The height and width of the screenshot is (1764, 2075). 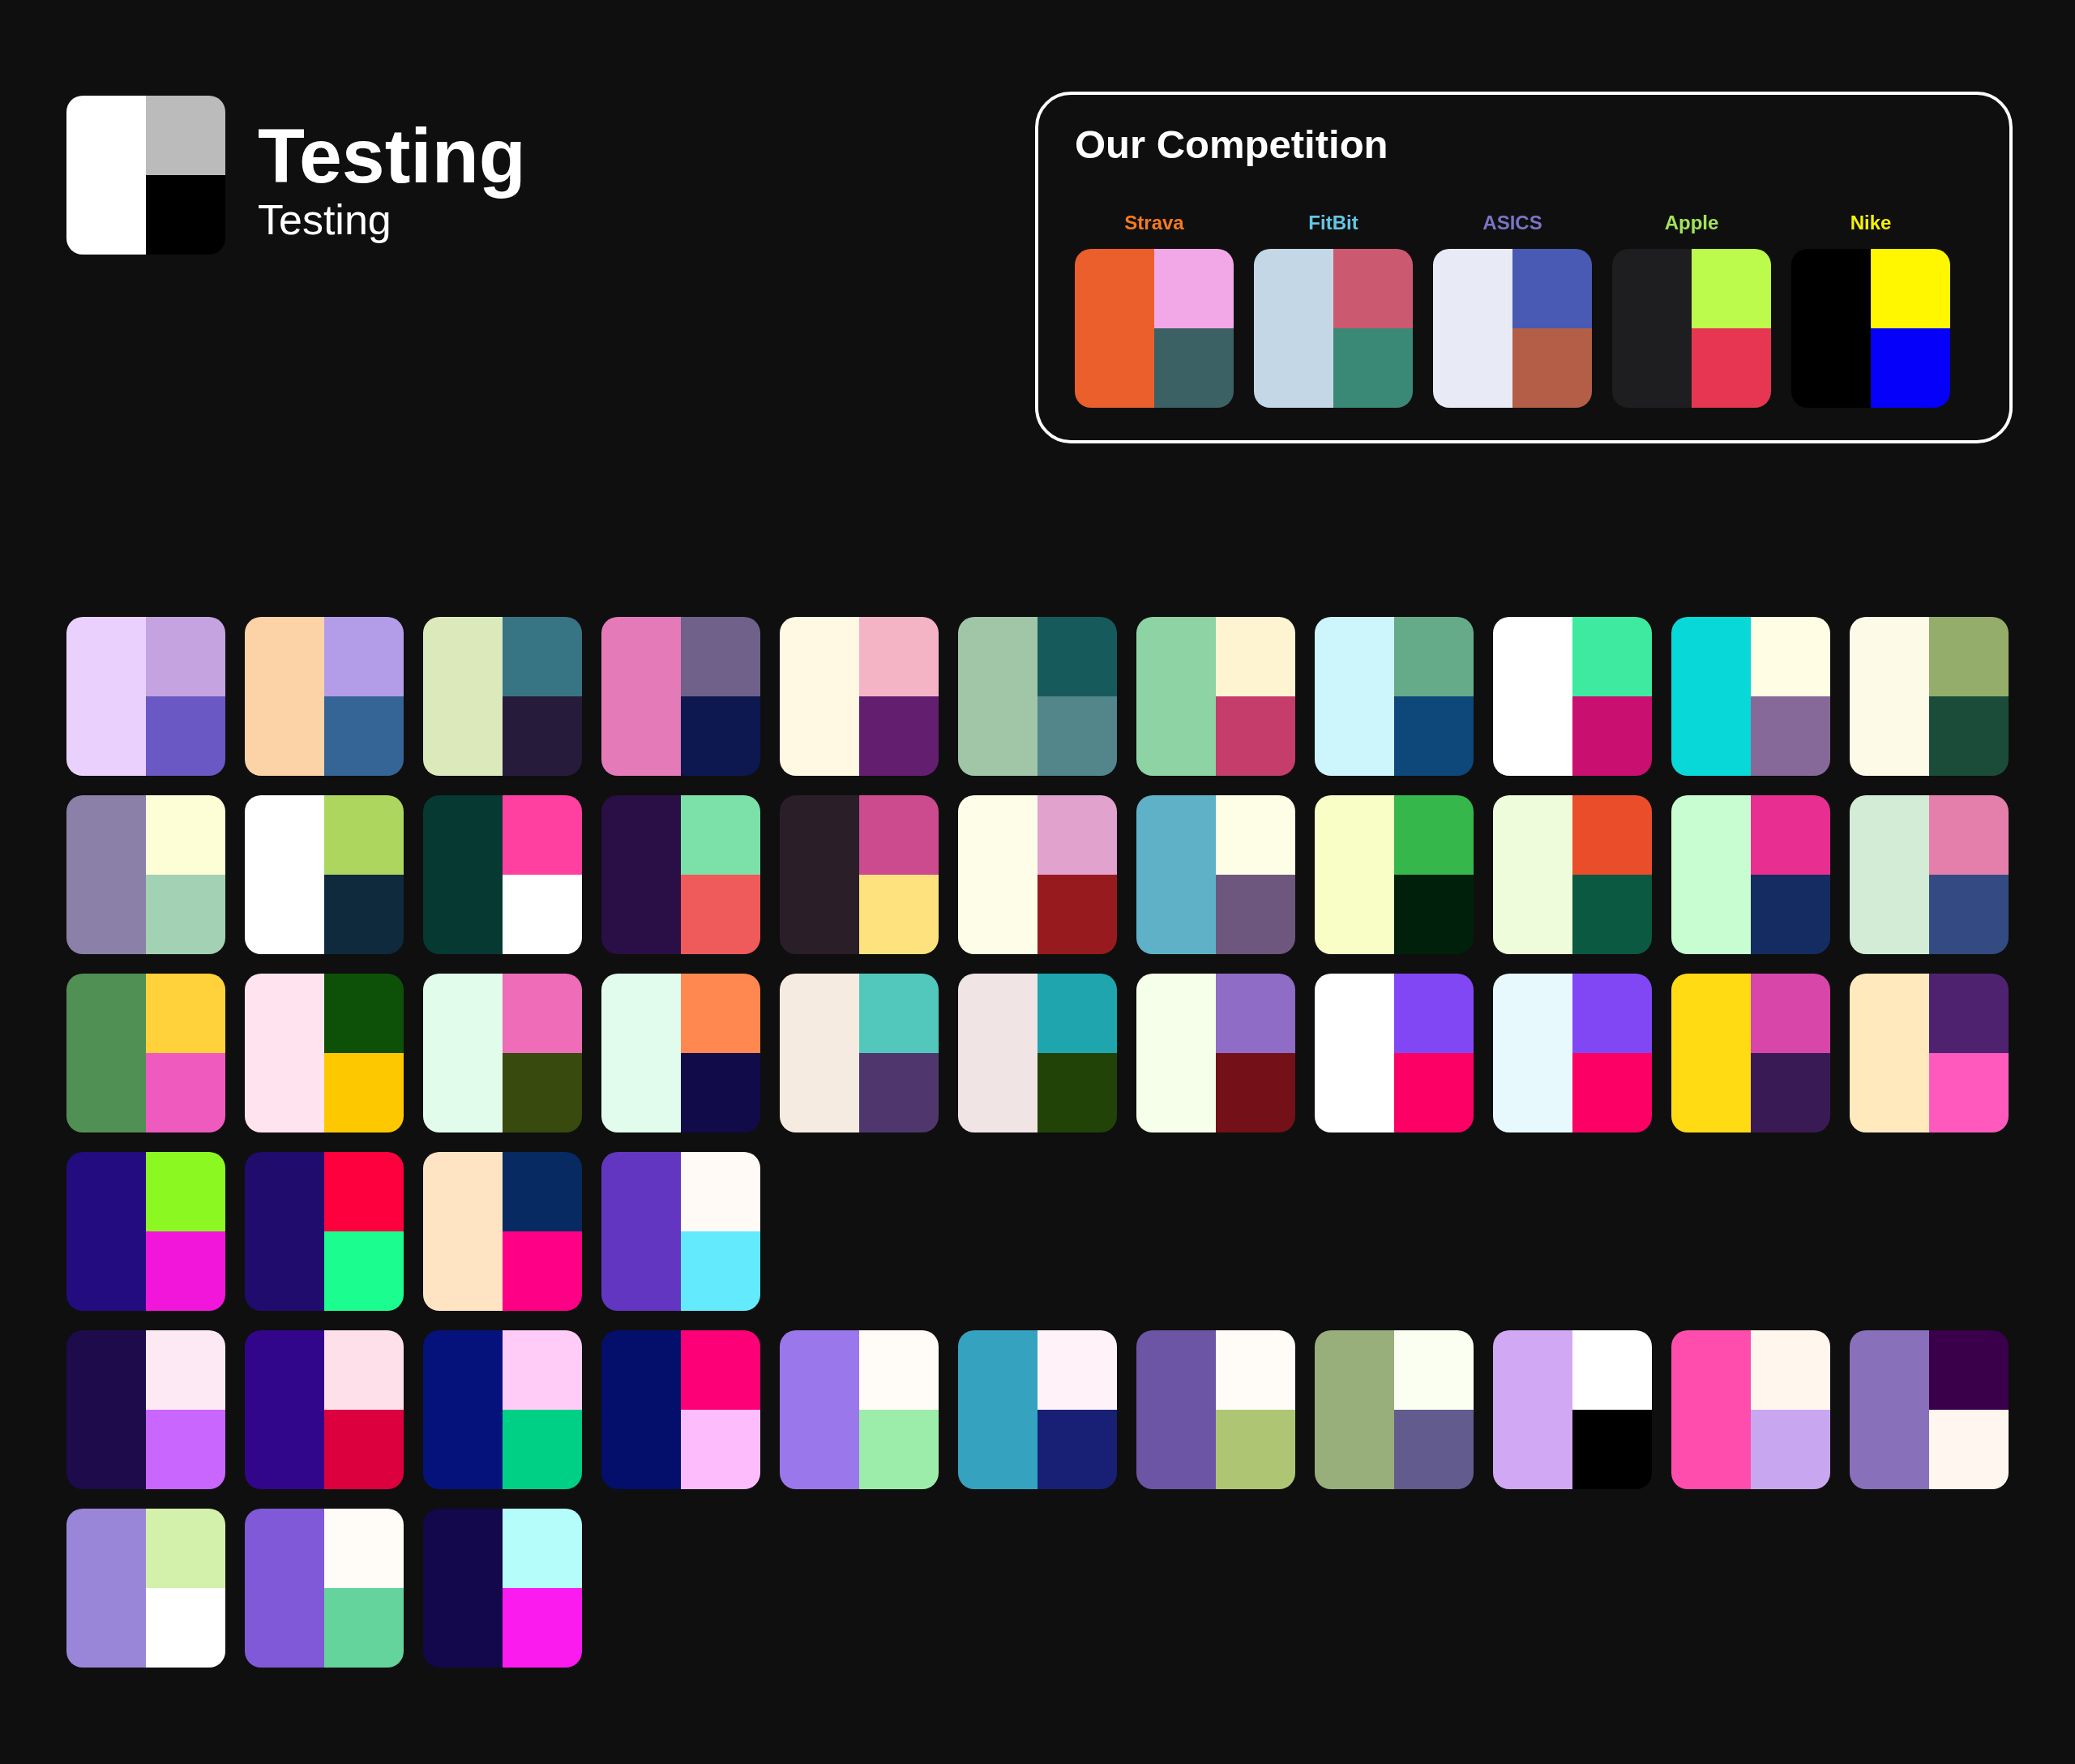 What do you see at coordinates (1232, 145) in the screenshot?
I see `card-title: Our Competition` at bounding box center [1232, 145].